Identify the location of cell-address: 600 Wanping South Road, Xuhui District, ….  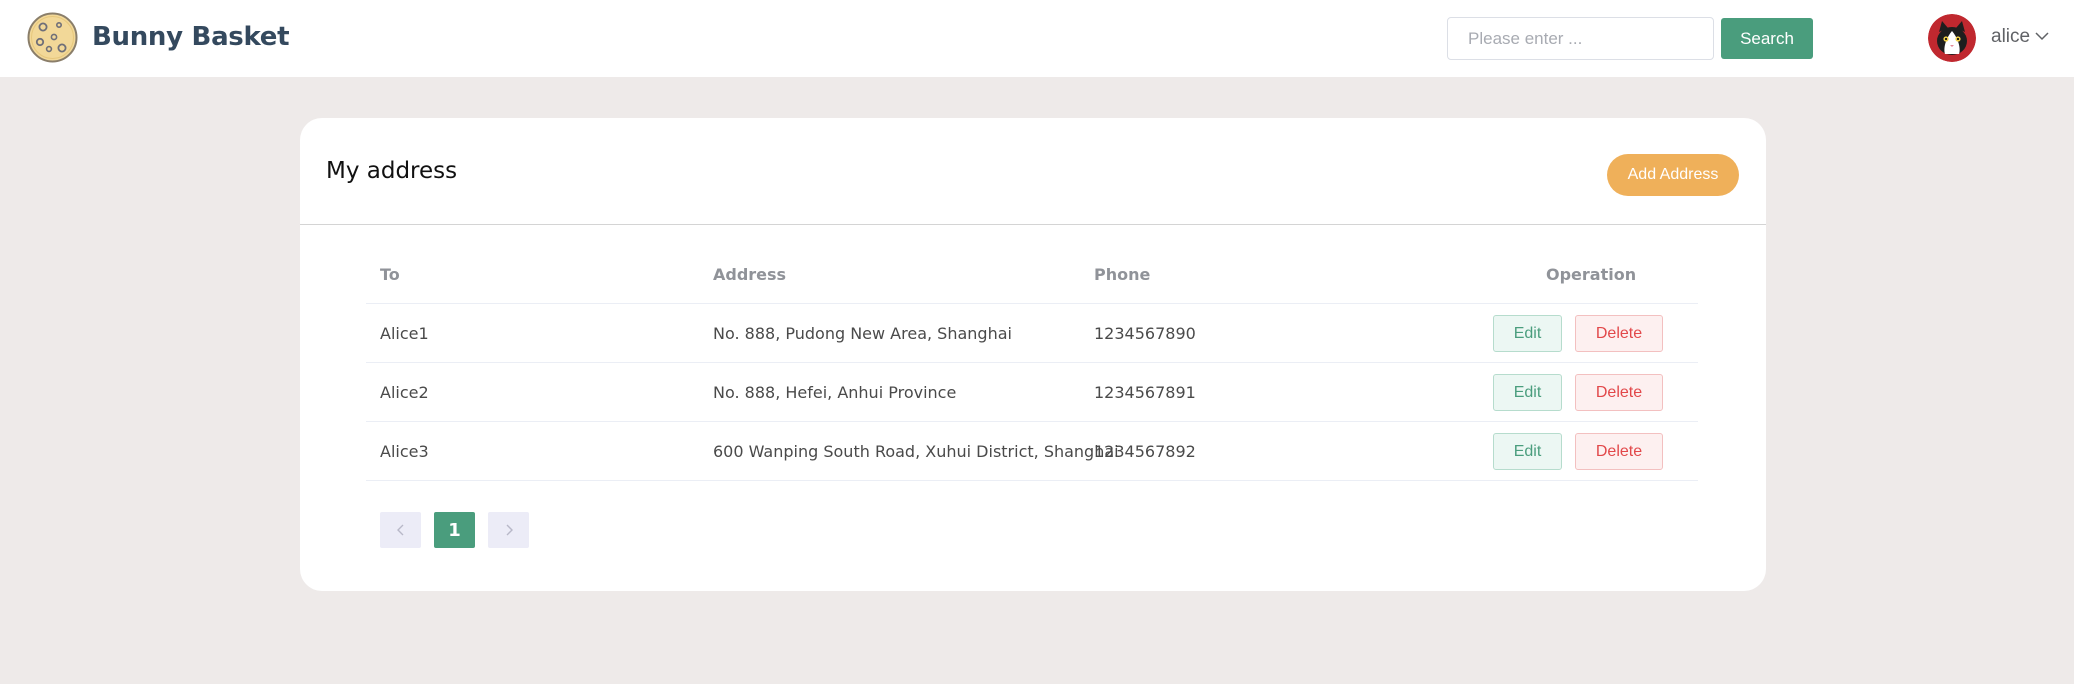
(916, 451).